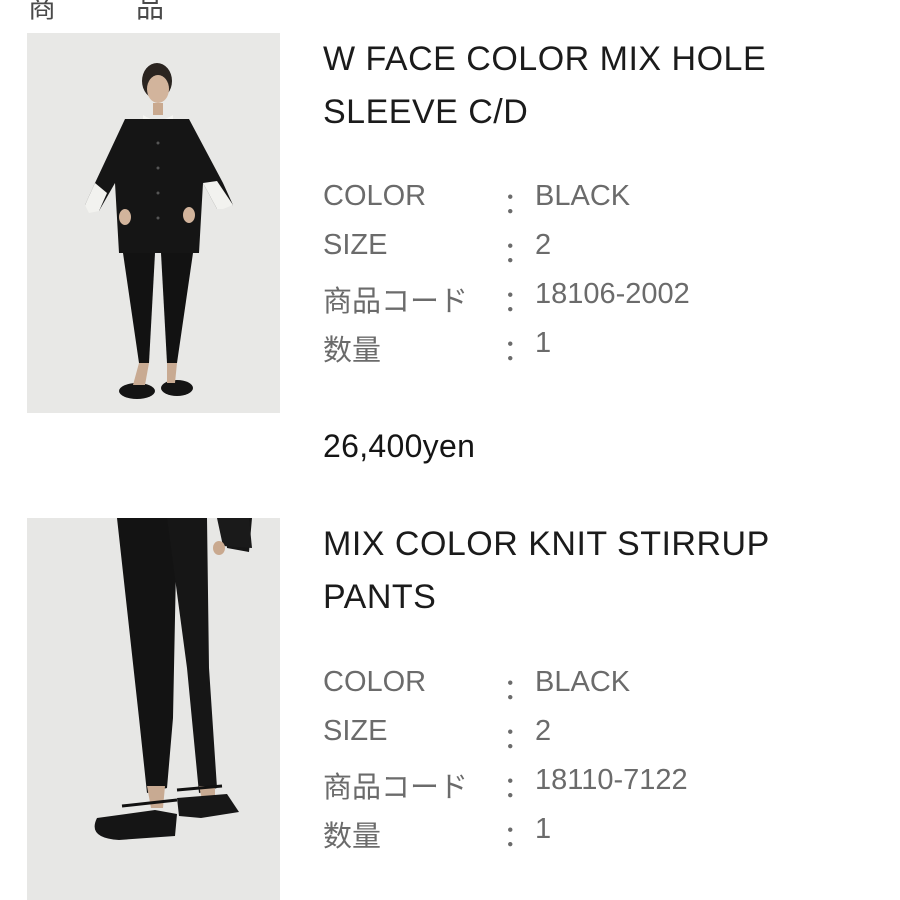 The image size is (900, 900). Describe the element at coordinates (150, 11) in the screenshot. I see `section-header-char-2: 品` at that location.